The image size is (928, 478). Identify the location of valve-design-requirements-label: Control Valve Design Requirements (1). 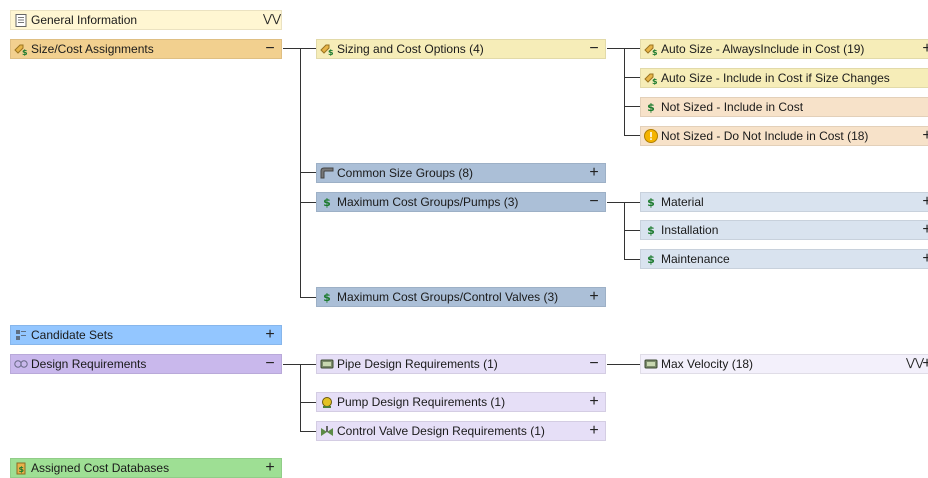
(441, 431).